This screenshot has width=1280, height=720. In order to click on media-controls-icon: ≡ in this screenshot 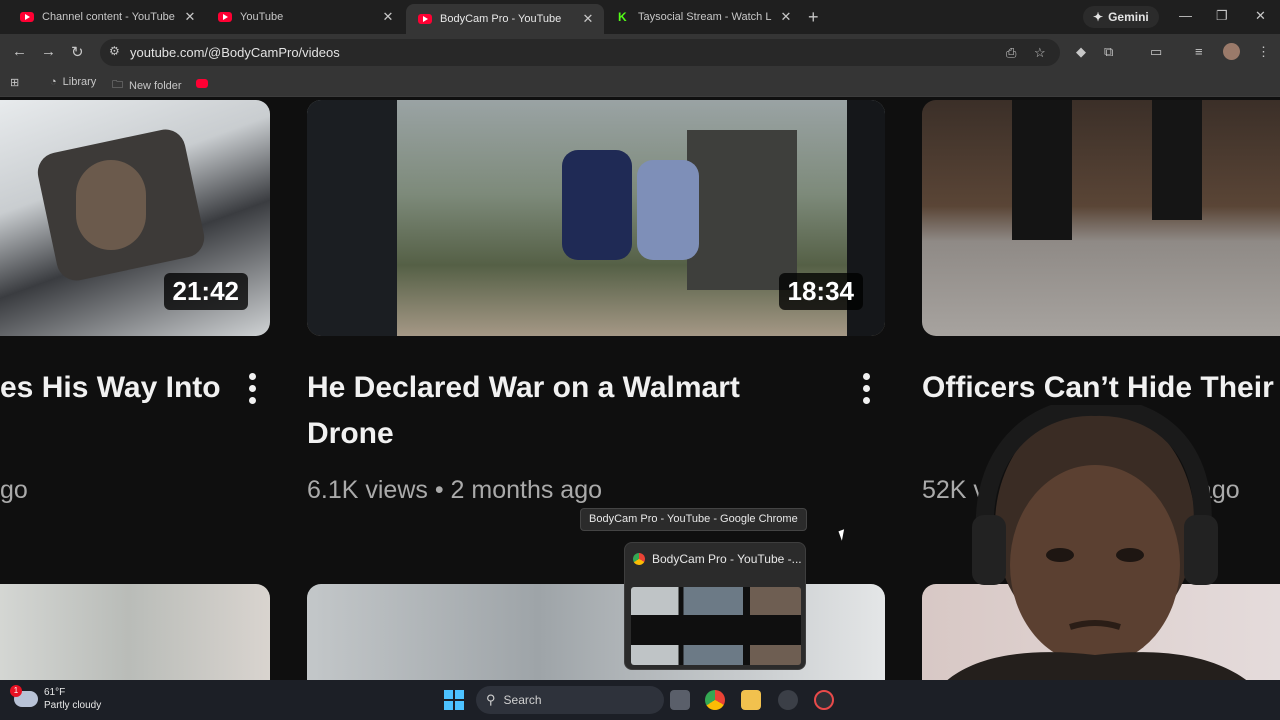, I will do `click(1199, 51)`.